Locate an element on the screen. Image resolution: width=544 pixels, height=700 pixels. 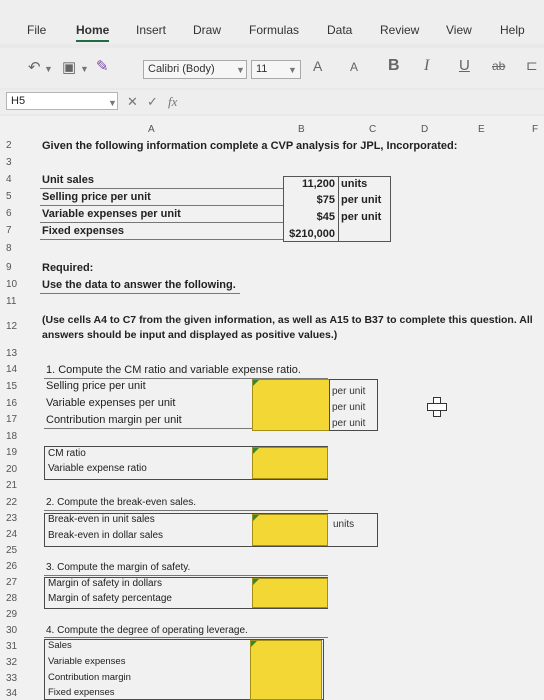
strikethrough-button: ab is located at coordinates (498, 66).